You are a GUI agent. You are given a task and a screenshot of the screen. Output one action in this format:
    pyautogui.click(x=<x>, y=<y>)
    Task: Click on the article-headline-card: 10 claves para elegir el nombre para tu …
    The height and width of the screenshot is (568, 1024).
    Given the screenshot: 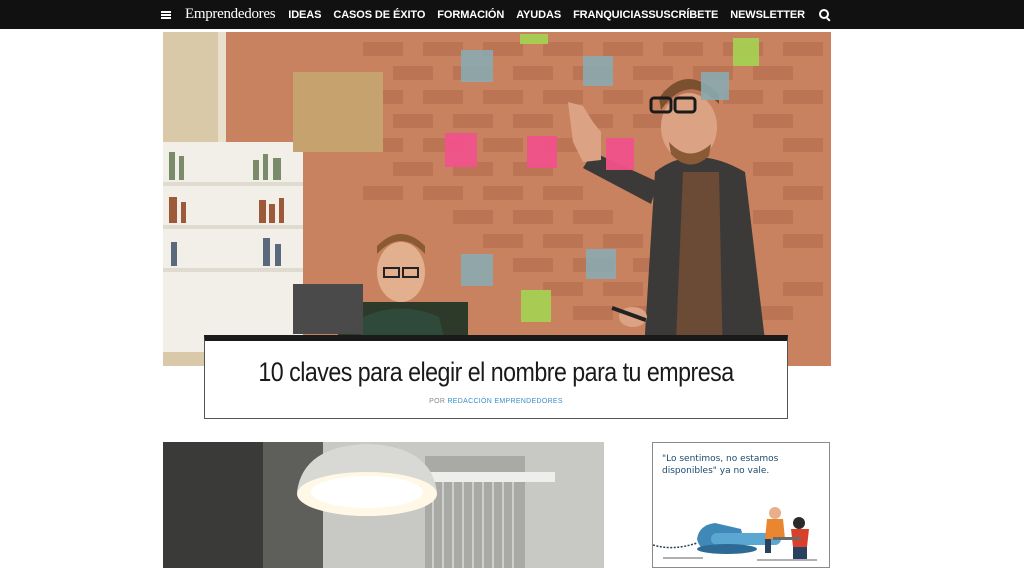 What is the action you would take?
    pyautogui.click(x=496, y=377)
    